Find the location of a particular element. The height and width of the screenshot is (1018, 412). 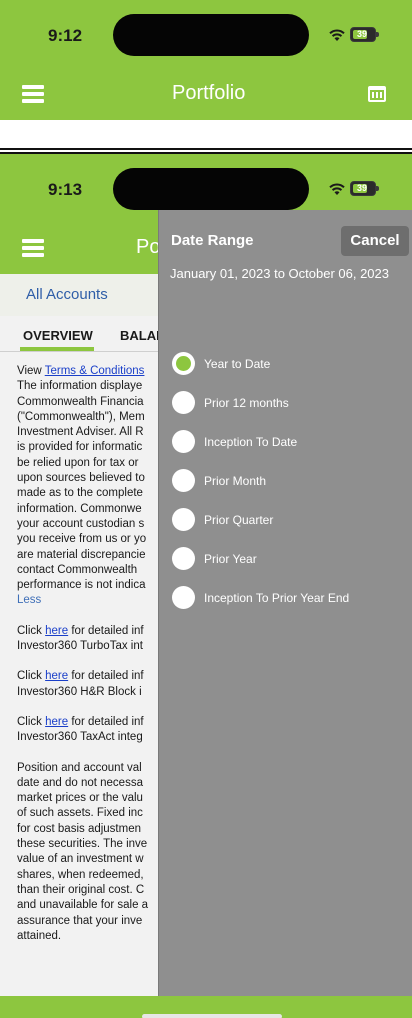

date-range-text: January 01, 2023 to October 06, 2023 is located at coordinates (279, 273).